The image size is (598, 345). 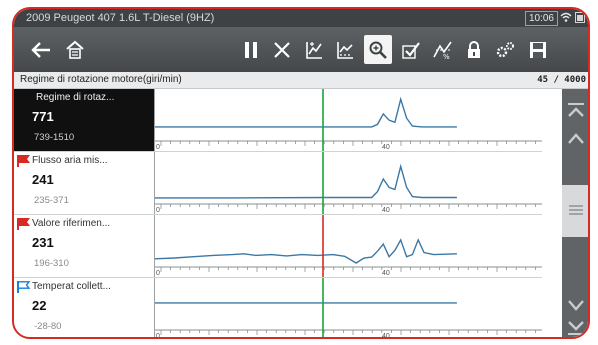 What do you see at coordinates (39, 305) in the screenshot?
I see `parameter-value: 22` at bounding box center [39, 305].